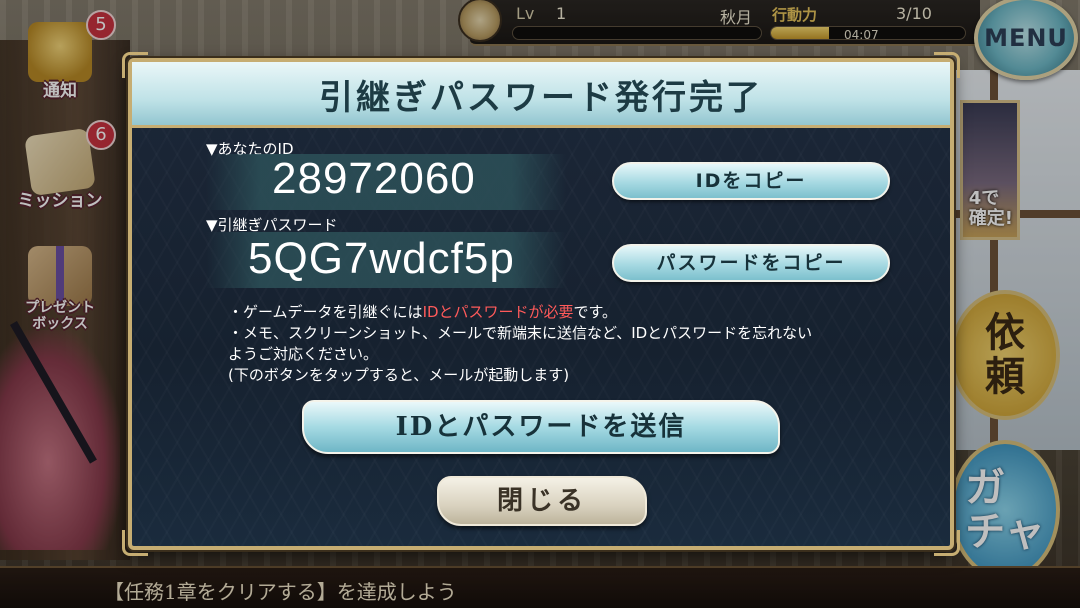  What do you see at coordinates (381, 258) in the screenshot?
I see `password-value: 5QG7wdcf5p` at bounding box center [381, 258].